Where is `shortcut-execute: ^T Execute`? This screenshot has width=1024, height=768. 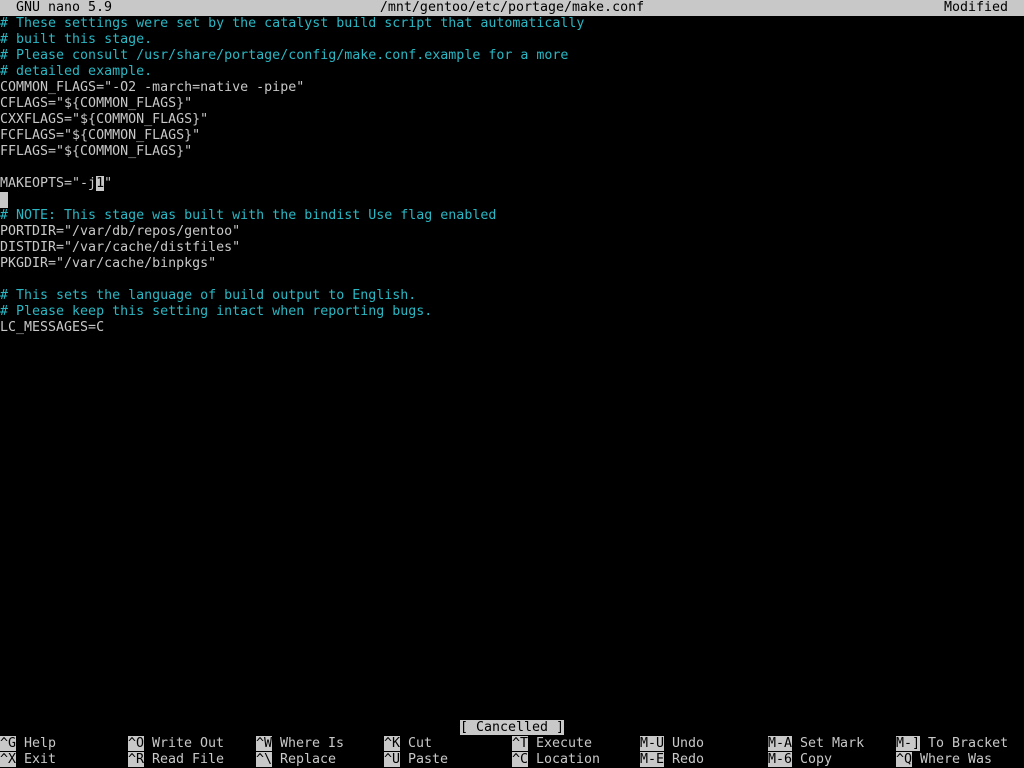
shortcut-execute: ^T Execute is located at coordinates (552, 744).